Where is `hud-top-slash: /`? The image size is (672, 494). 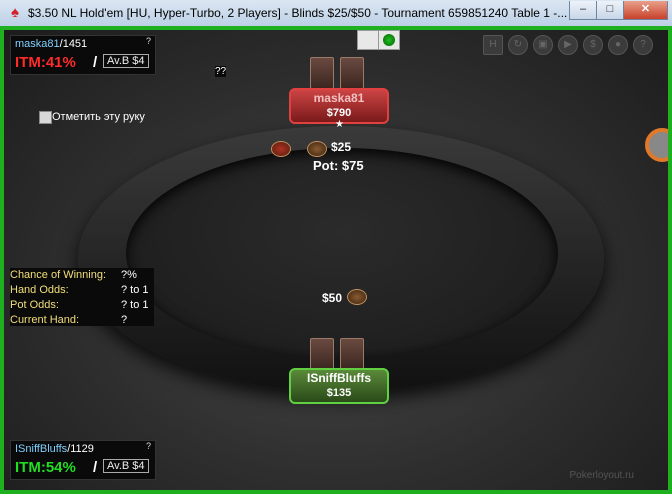 hud-top-slash: / is located at coordinates (95, 62).